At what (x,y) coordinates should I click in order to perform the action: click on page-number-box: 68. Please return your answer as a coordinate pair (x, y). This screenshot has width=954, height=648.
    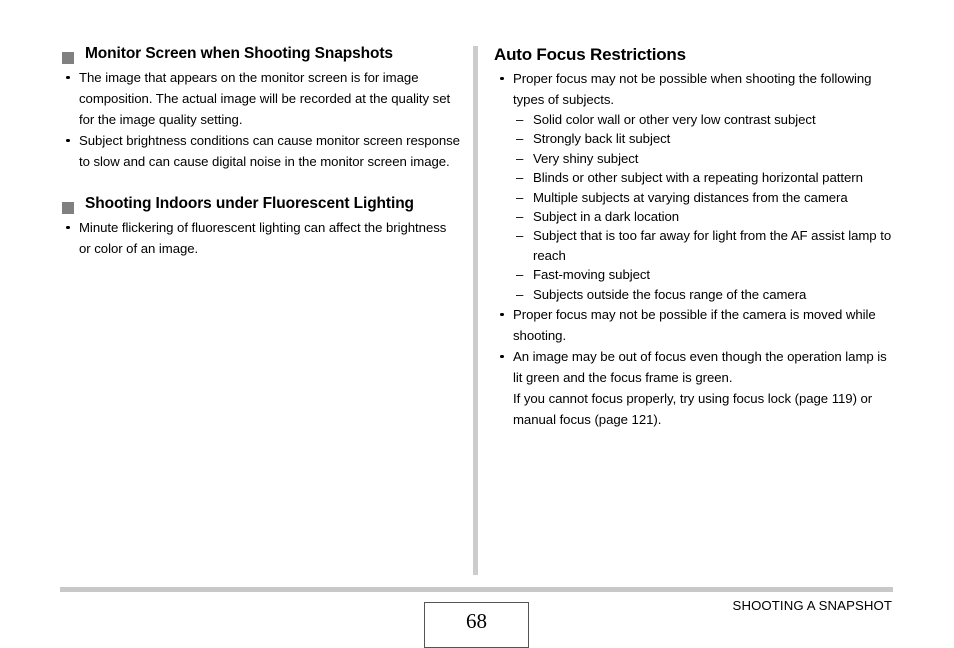
    Looking at the image, I should click on (476, 625).